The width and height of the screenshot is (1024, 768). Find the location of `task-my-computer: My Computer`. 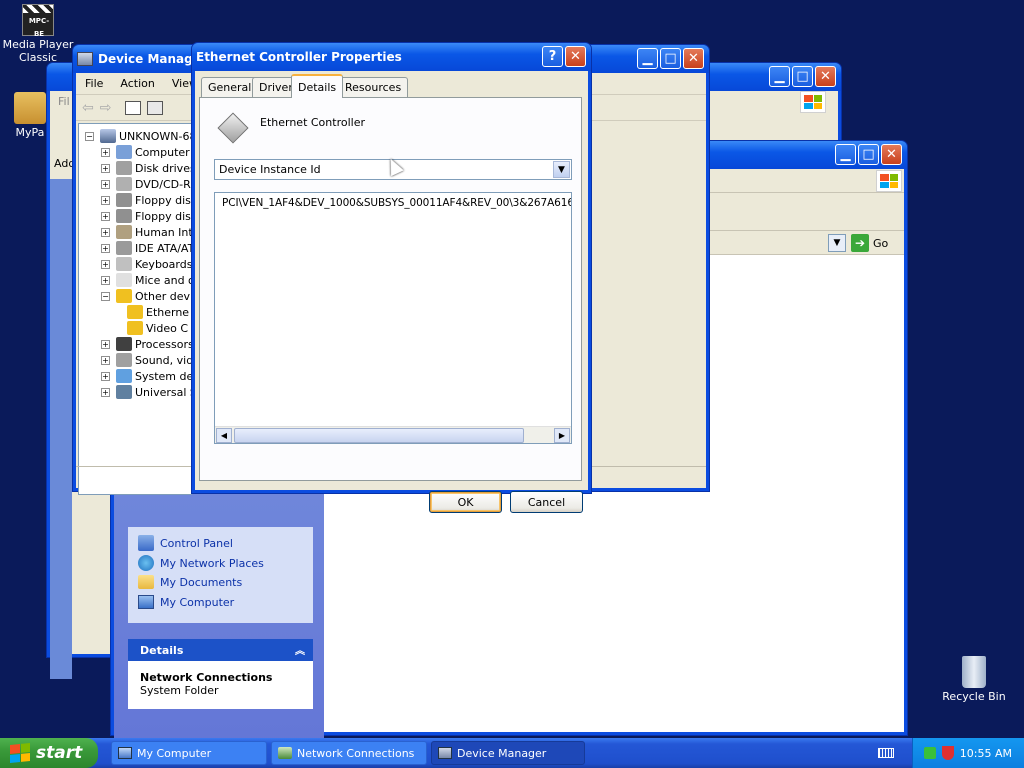

task-my-computer: My Computer is located at coordinates (189, 753).